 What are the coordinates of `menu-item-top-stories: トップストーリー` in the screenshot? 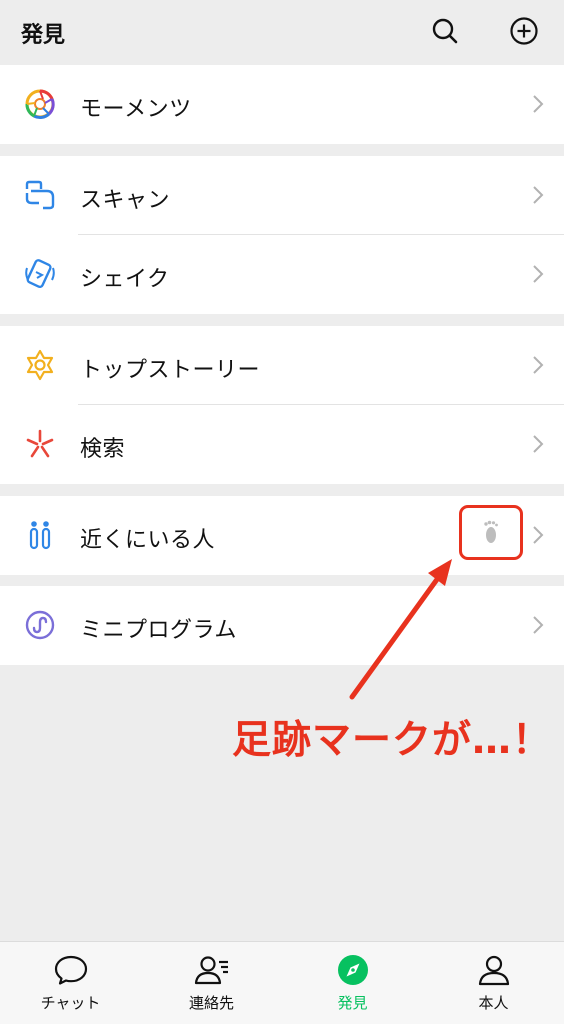 It's located at (282, 365).